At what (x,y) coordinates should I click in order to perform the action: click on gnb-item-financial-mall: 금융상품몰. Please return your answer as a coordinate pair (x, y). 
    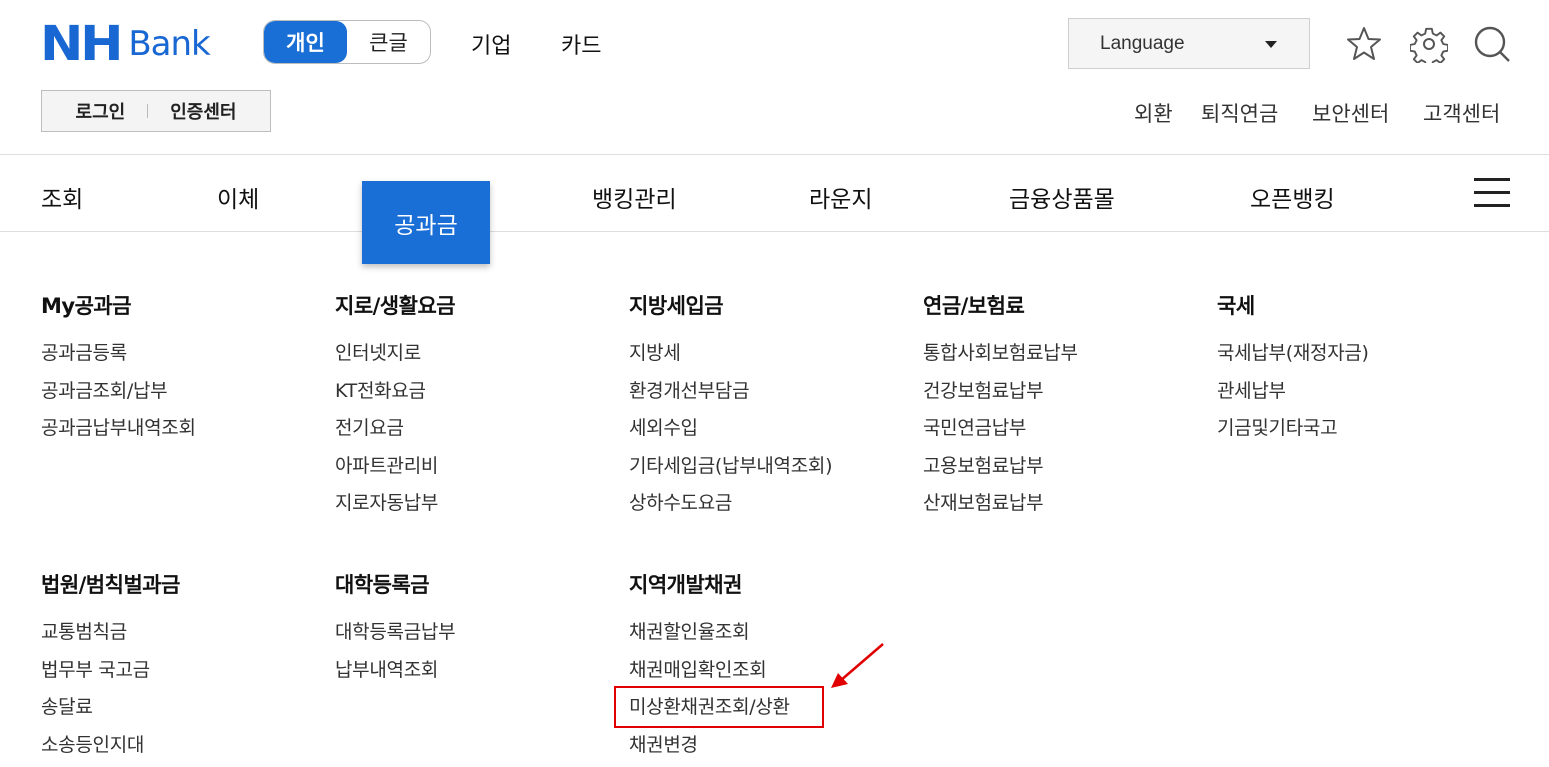
    Looking at the image, I should click on (1062, 197).